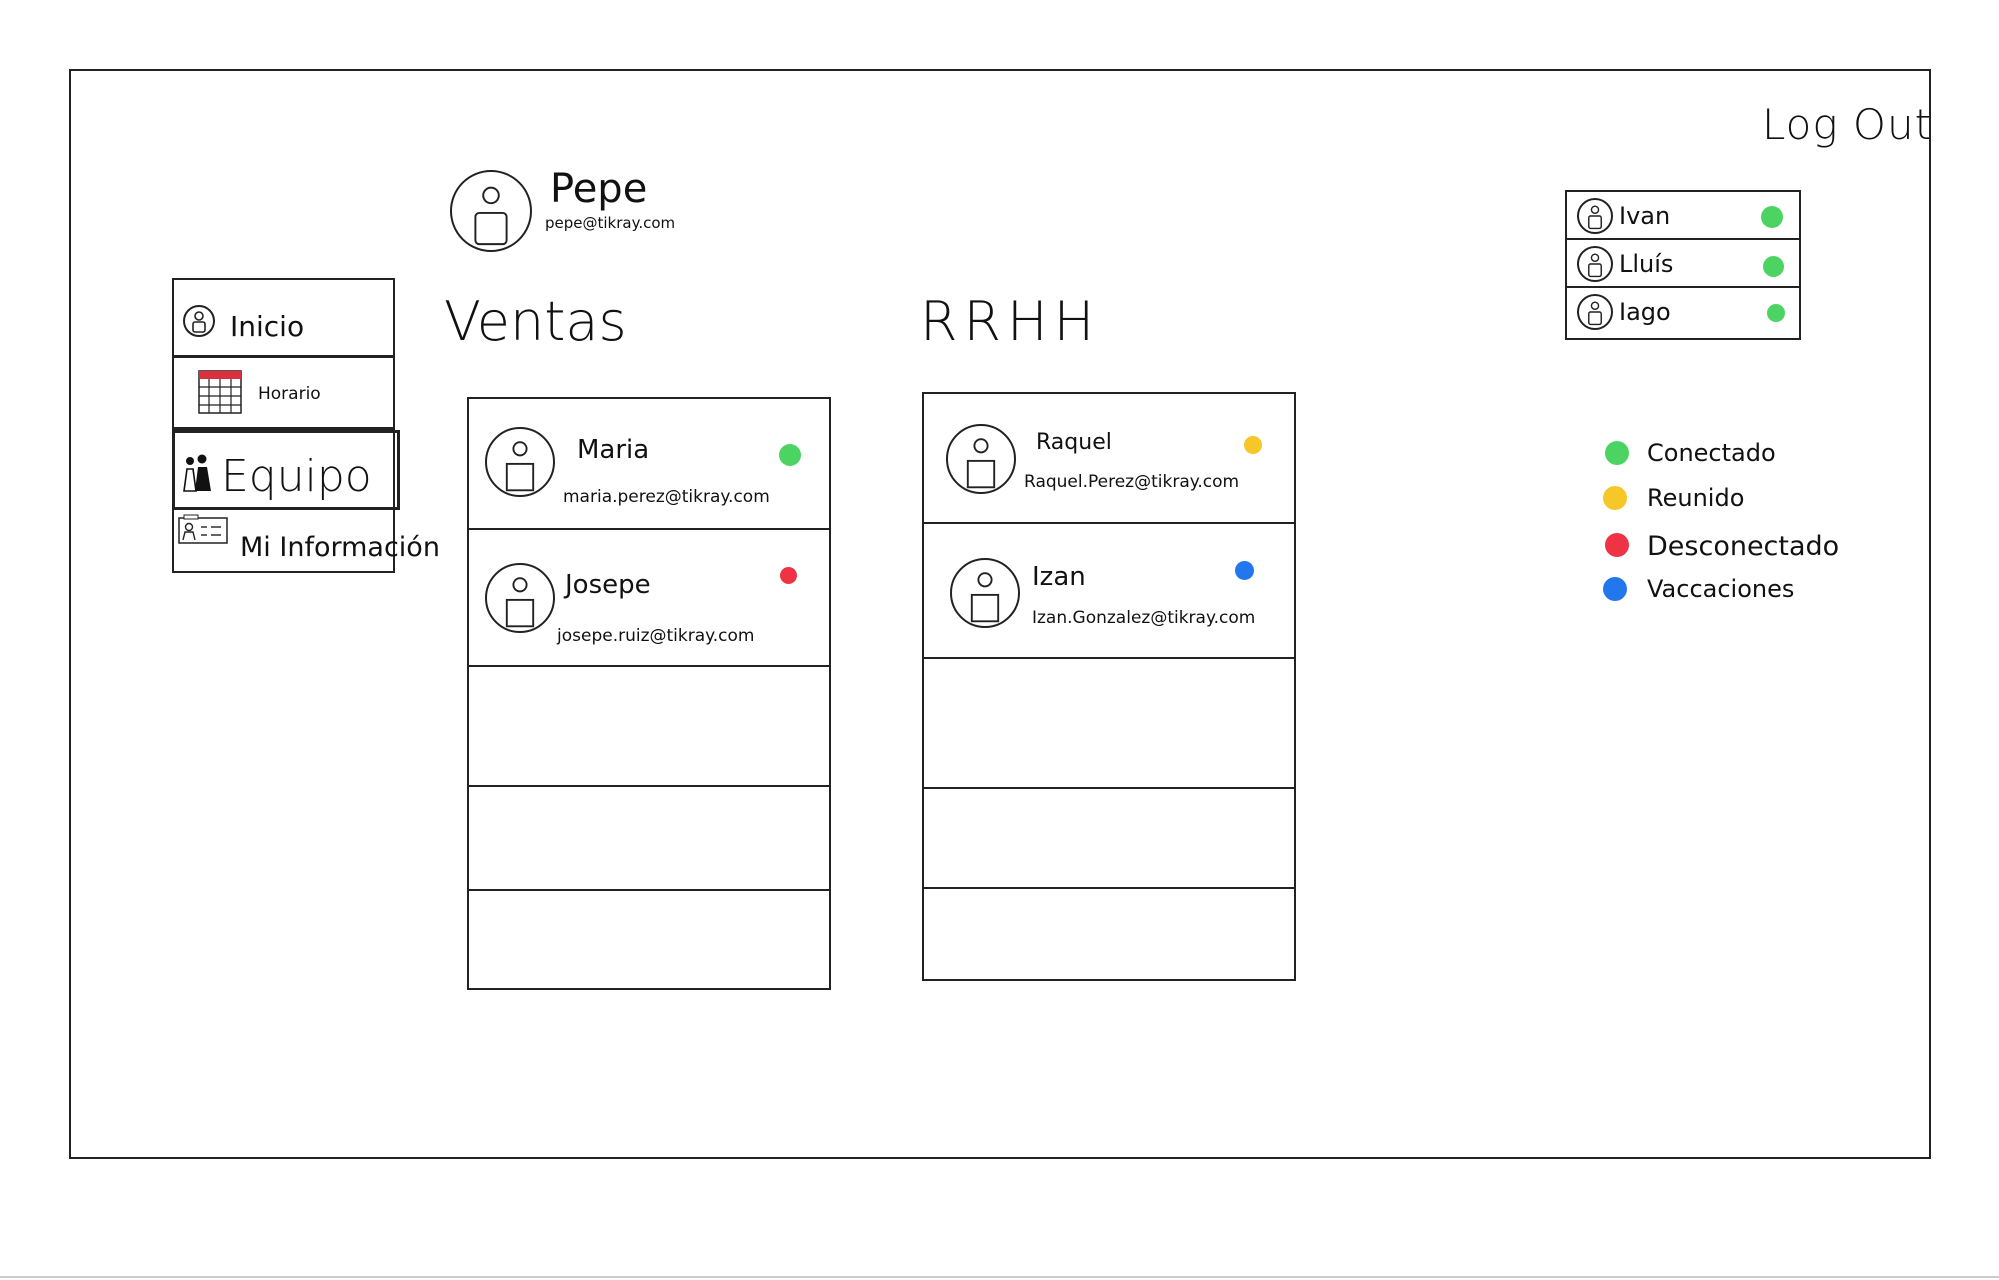  I want to click on online-user-row: Iago, so click(1683, 312).